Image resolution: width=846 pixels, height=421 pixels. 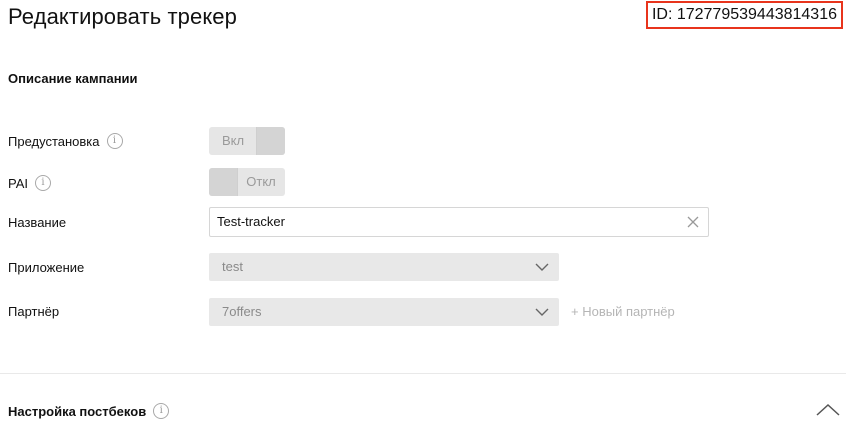 I want to click on preset-row-label: Предустановка i, so click(x=65, y=141).